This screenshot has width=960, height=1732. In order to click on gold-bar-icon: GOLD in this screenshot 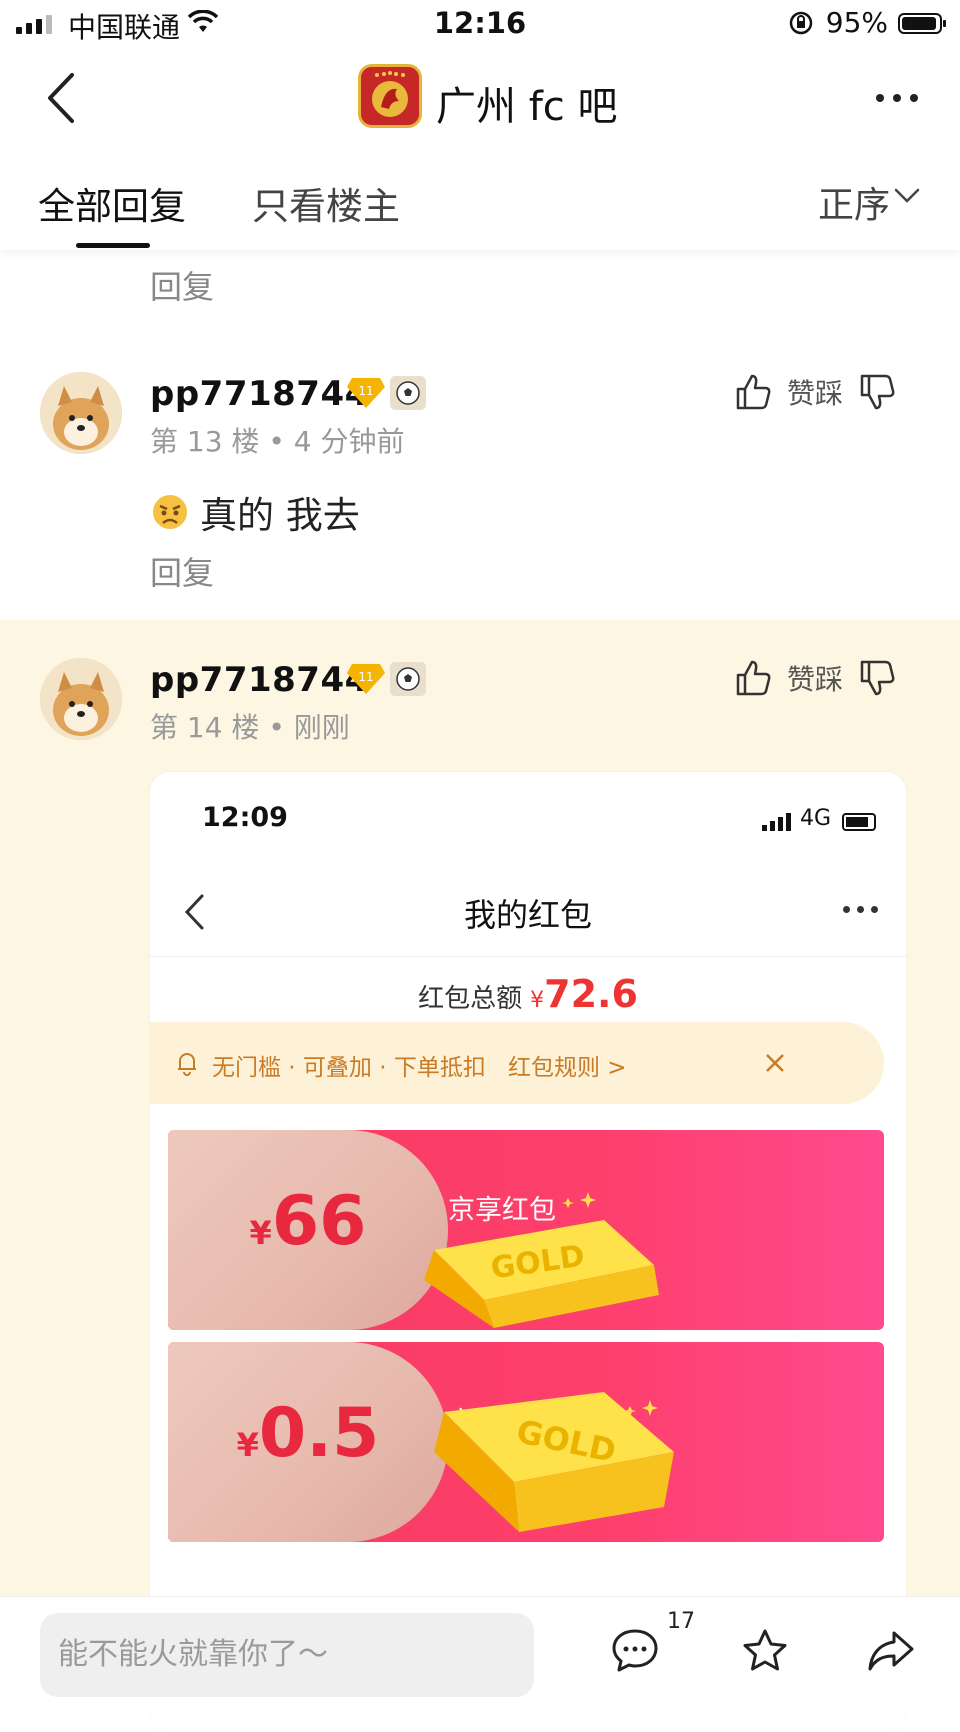, I will do `click(541, 1274)`.